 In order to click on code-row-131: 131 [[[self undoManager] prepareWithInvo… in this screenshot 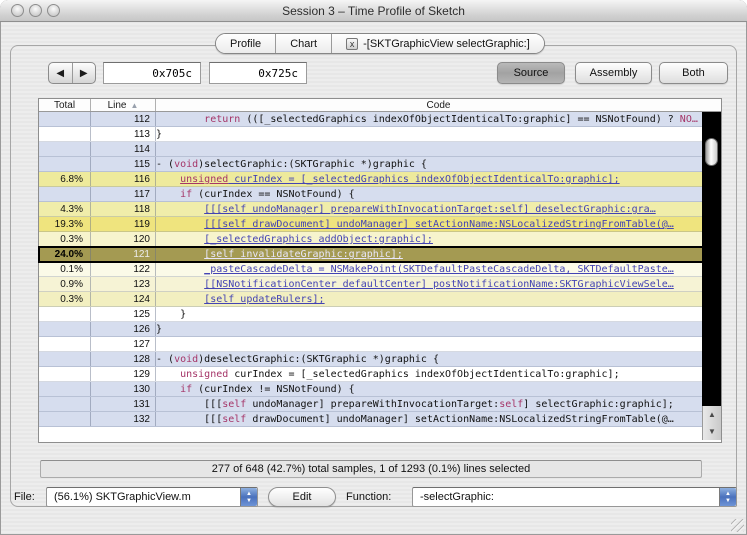, I will do `click(371, 404)`.